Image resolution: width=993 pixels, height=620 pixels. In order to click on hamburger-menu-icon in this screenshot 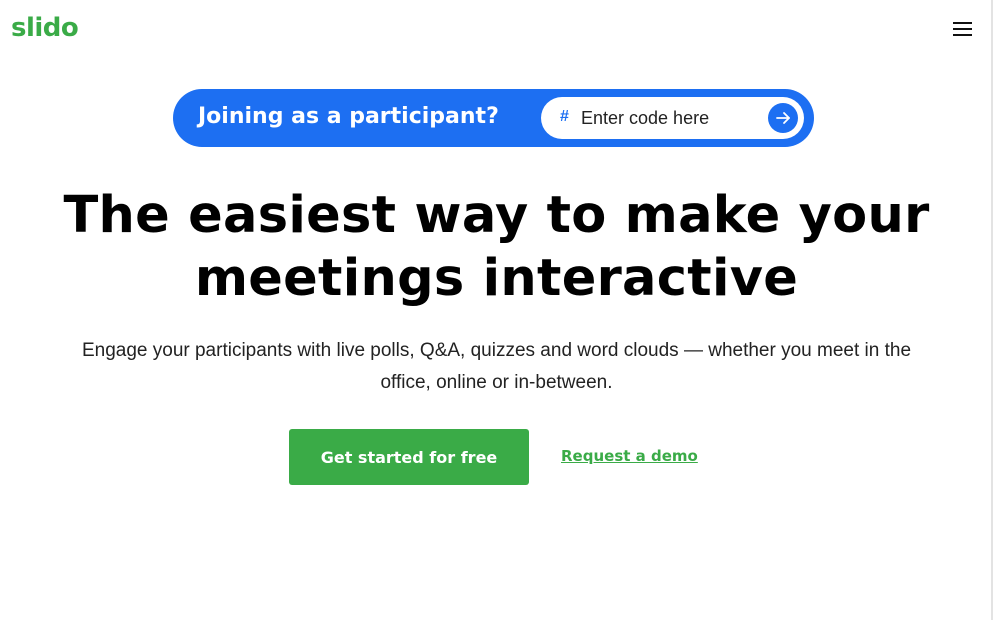, I will do `click(962, 29)`.